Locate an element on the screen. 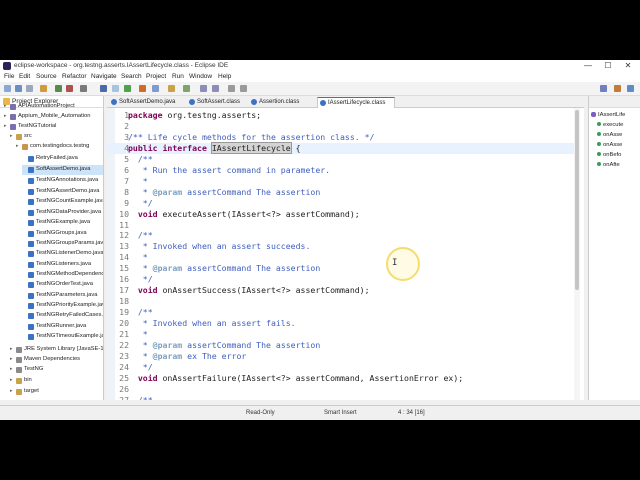 The image size is (640, 480). code-line: 16 */ is located at coordinates (342, 279).